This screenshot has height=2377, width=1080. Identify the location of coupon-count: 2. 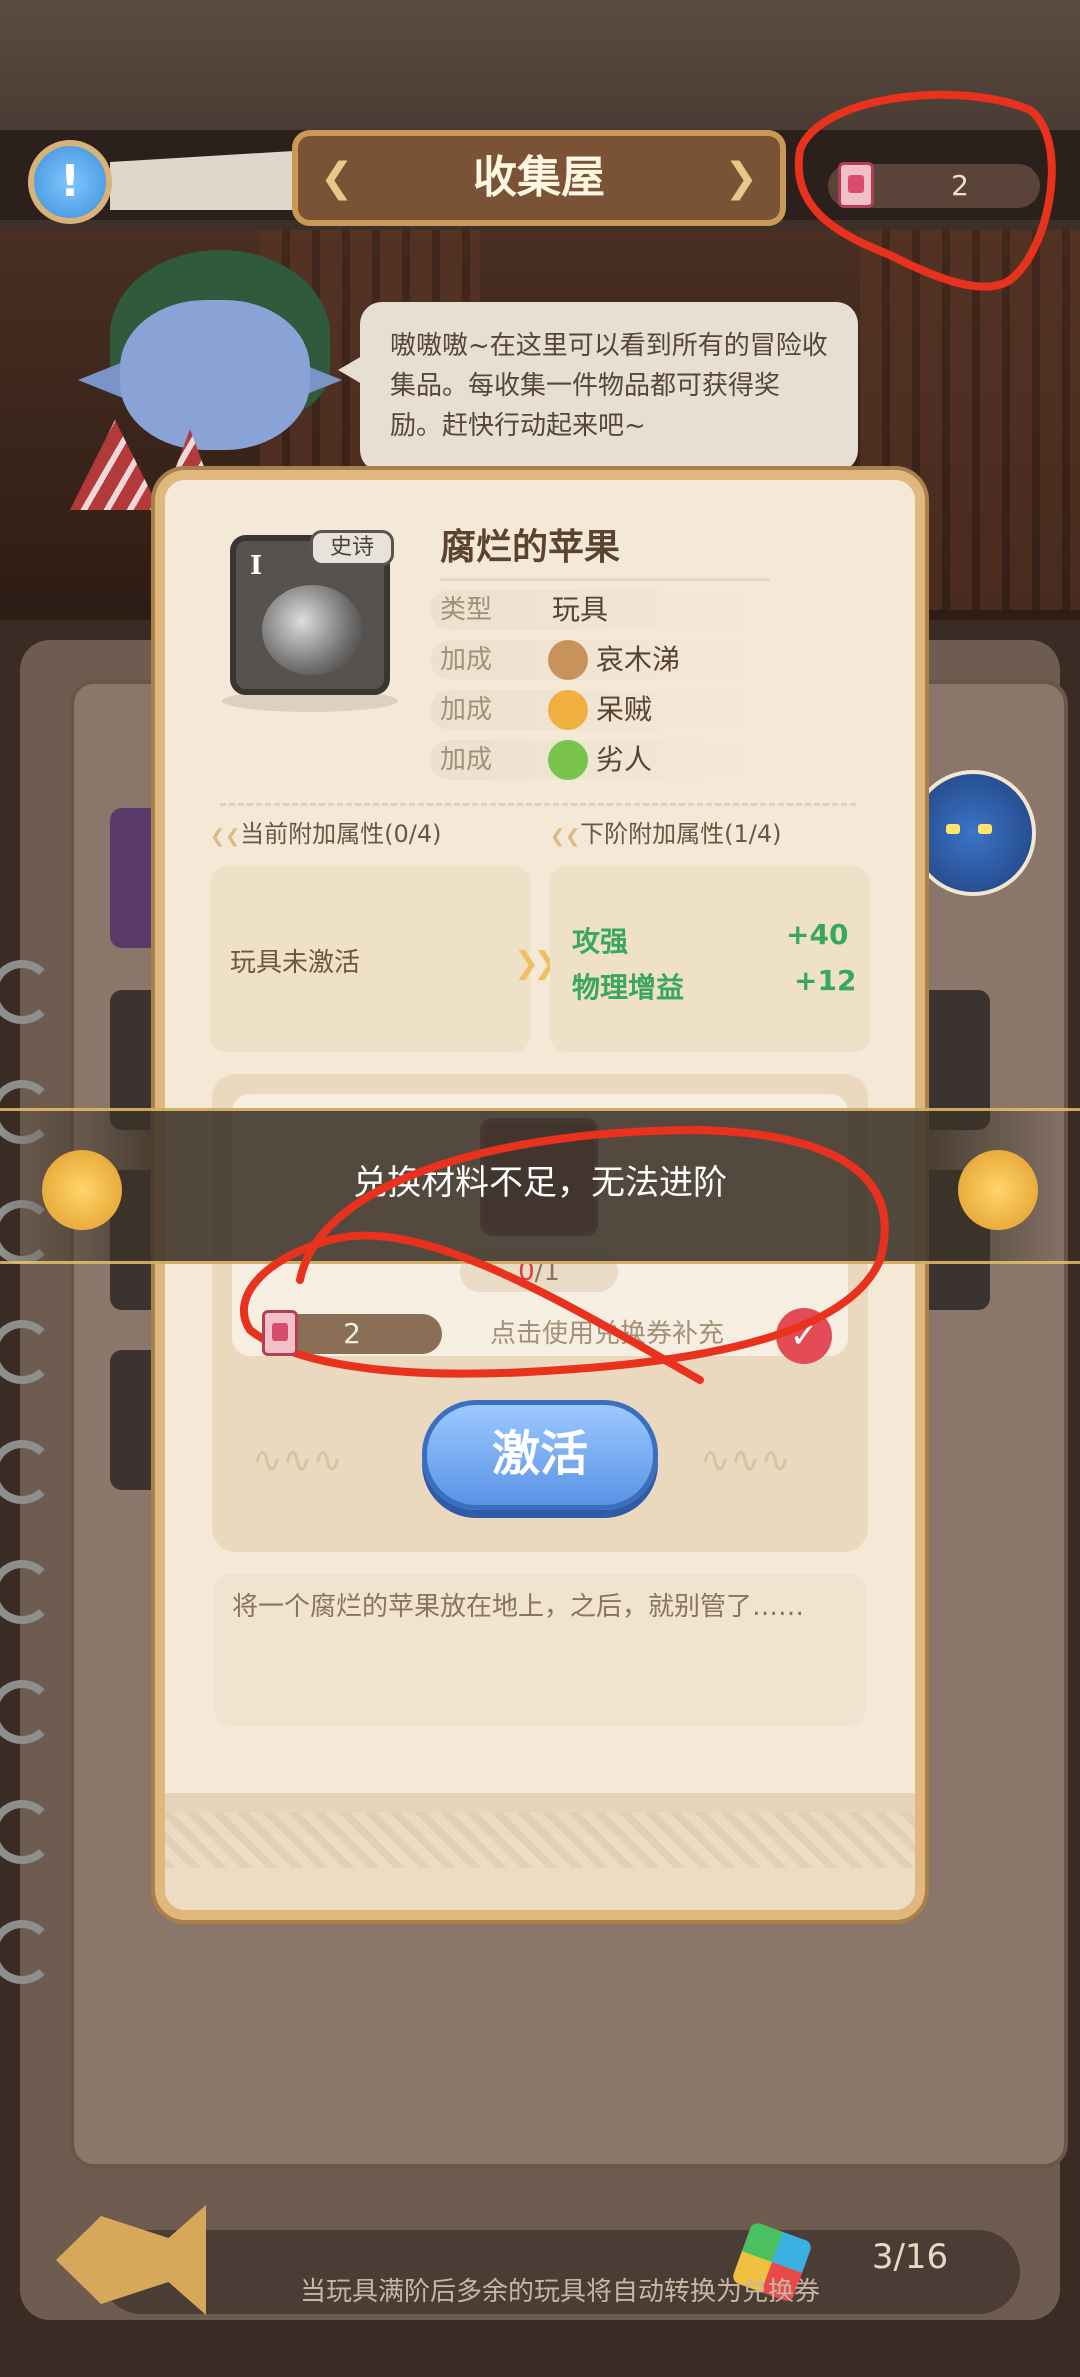
(960, 185).